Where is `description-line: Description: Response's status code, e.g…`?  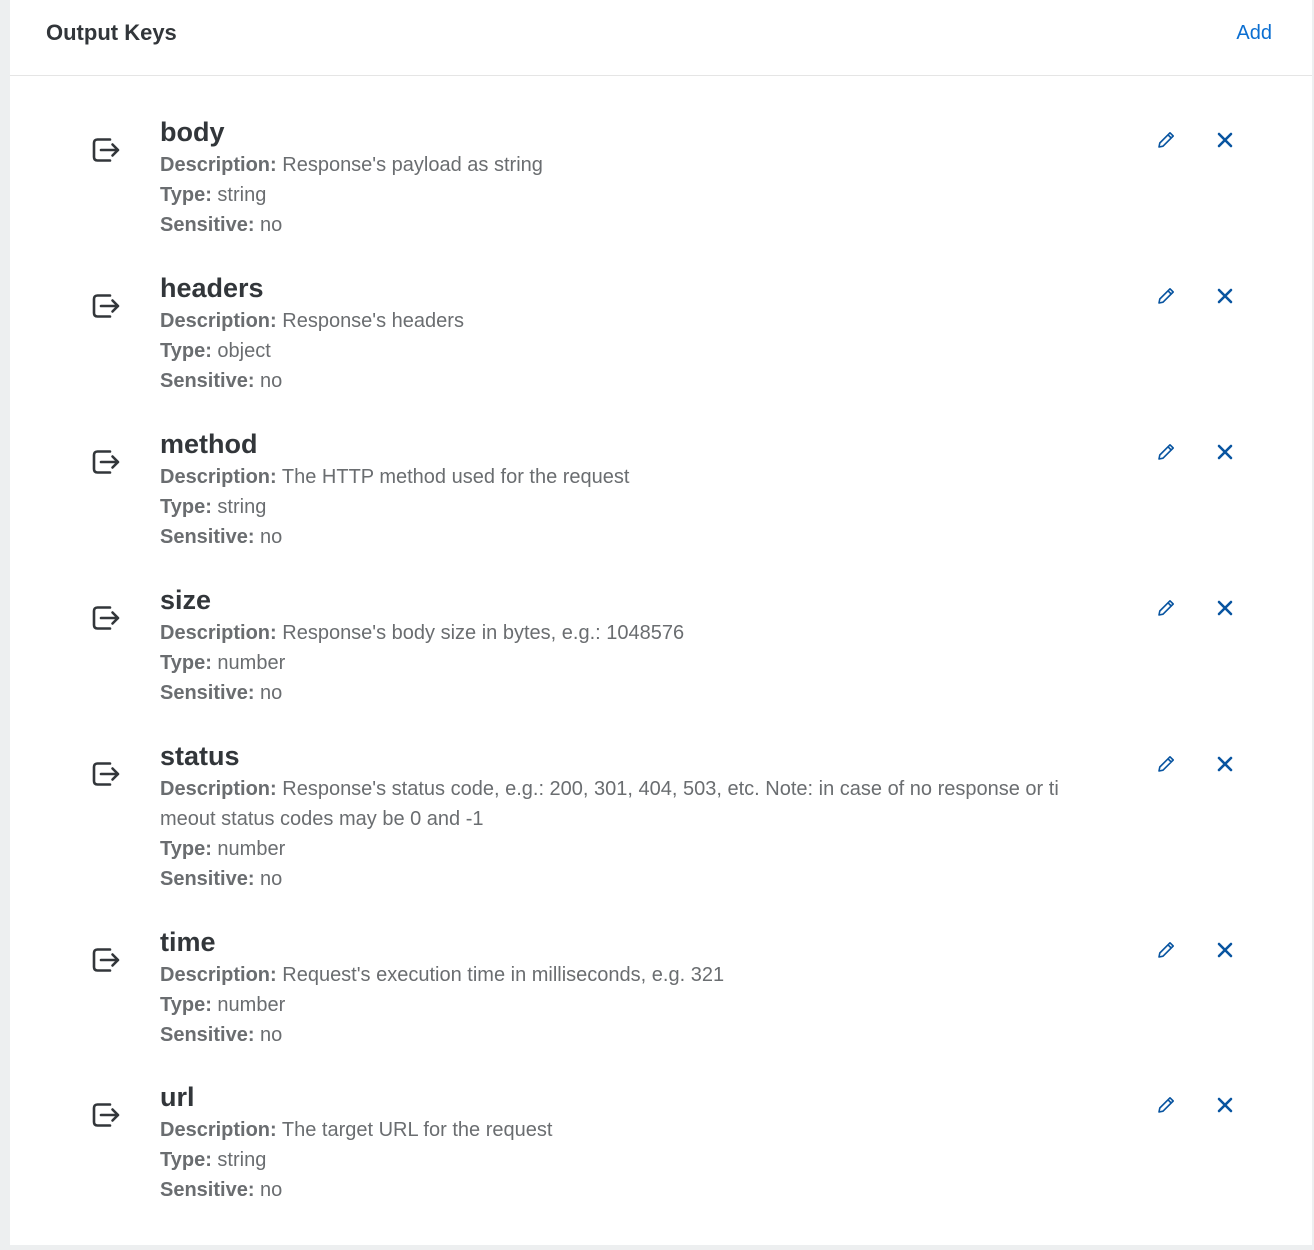 description-line: Description: Response's status code, e.g… is located at coordinates (630, 789).